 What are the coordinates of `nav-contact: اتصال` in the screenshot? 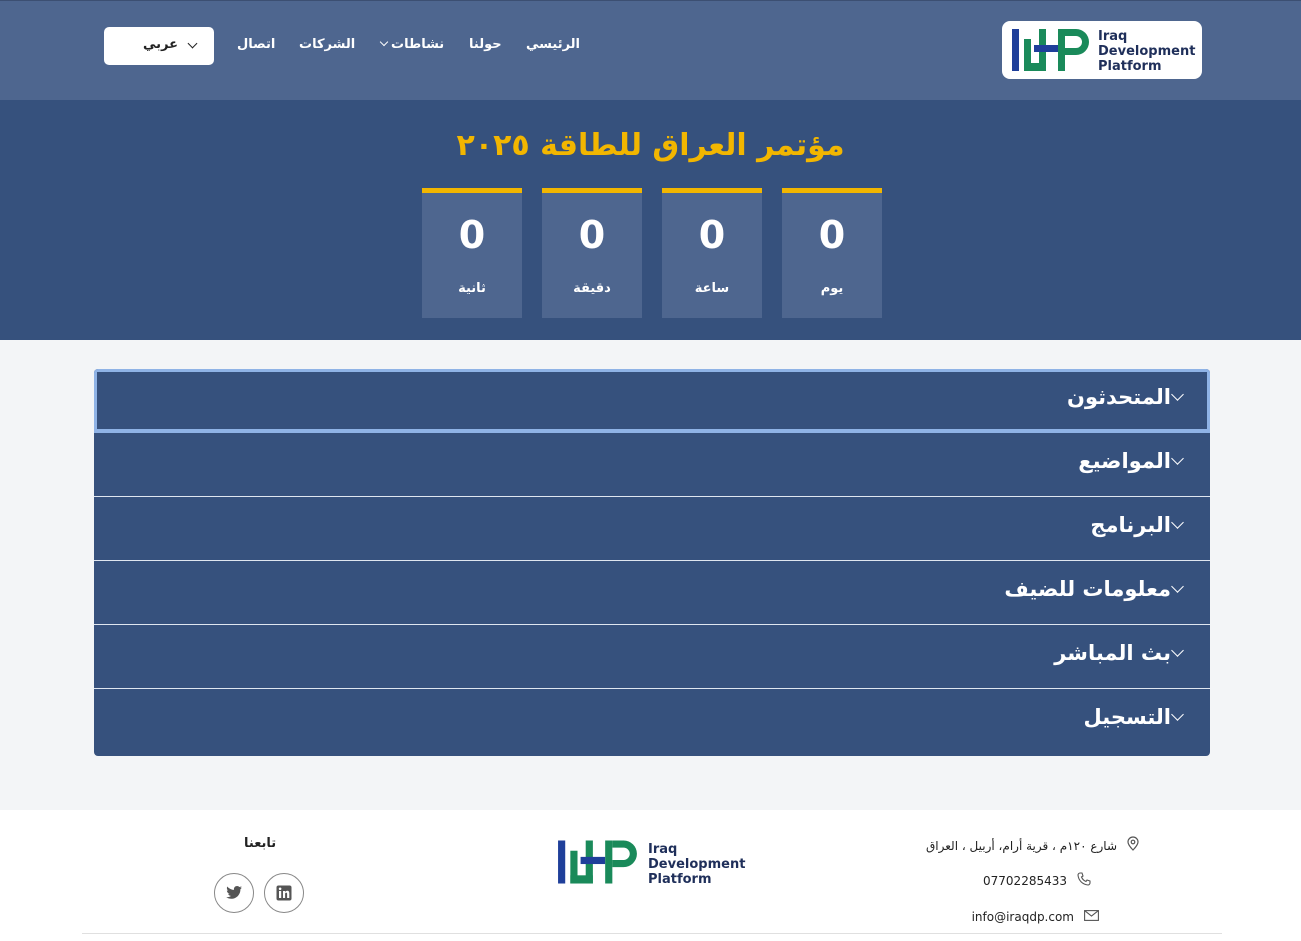 It's located at (256, 44).